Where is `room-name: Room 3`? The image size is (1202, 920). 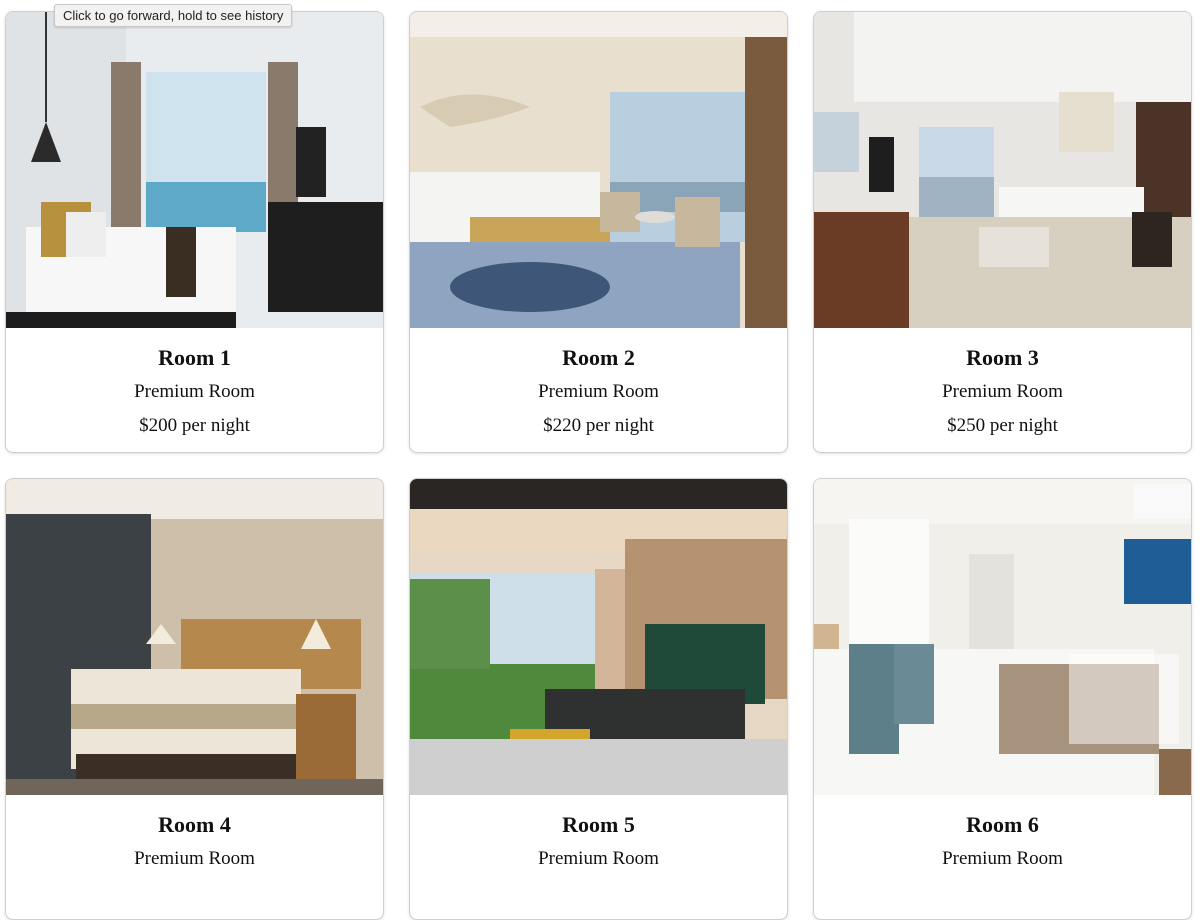 room-name: Room 3 is located at coordinates (1002, 357).